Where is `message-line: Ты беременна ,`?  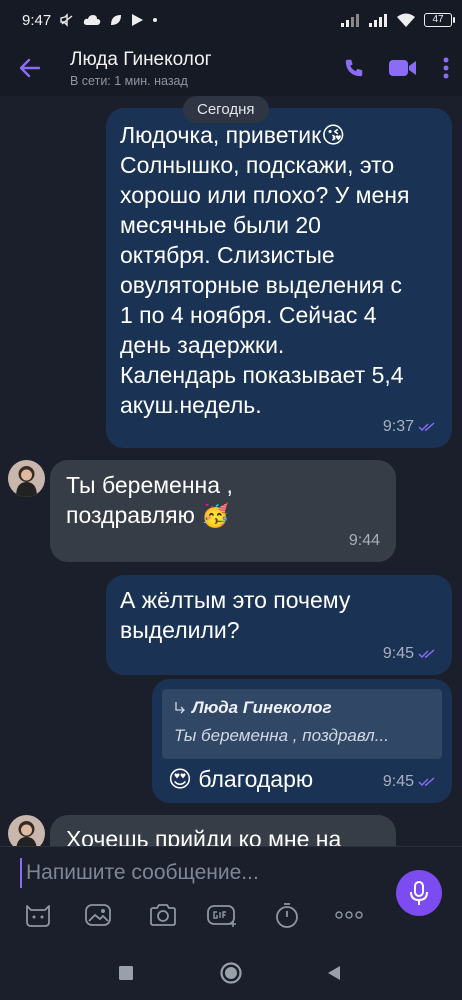
message-line: Ты беременна , is located at coordinates (149, 485).